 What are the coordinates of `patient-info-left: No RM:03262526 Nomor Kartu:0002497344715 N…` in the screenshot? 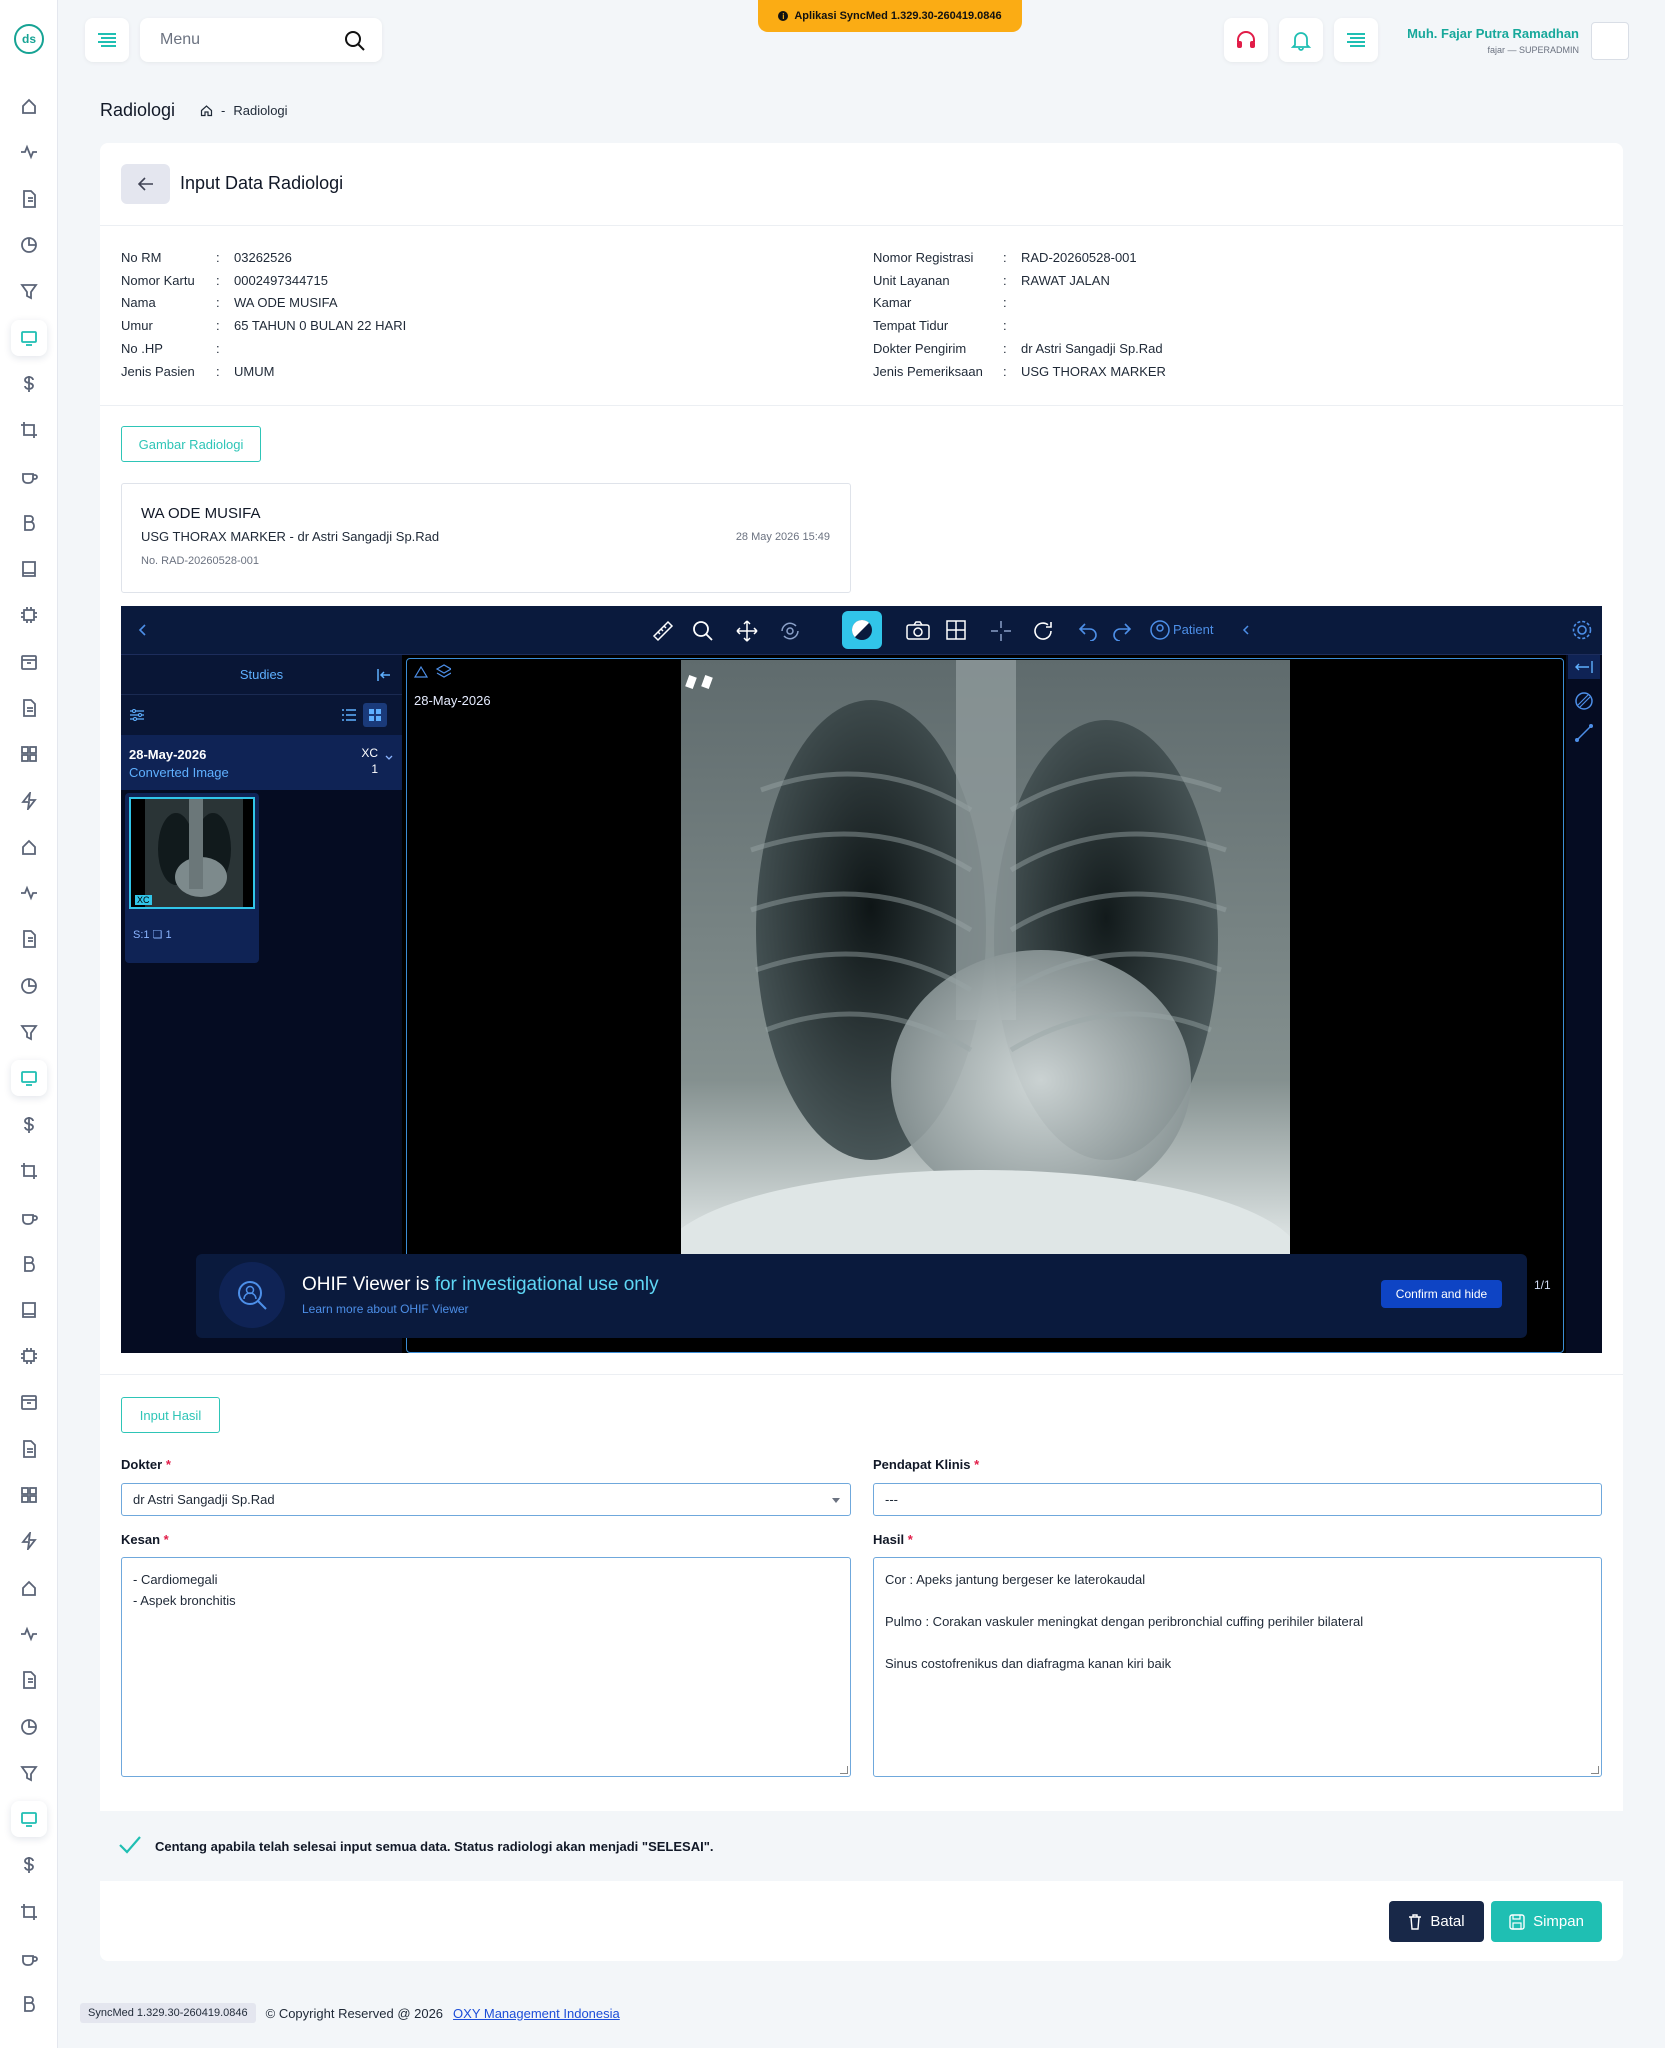 It's located at (263, 314).